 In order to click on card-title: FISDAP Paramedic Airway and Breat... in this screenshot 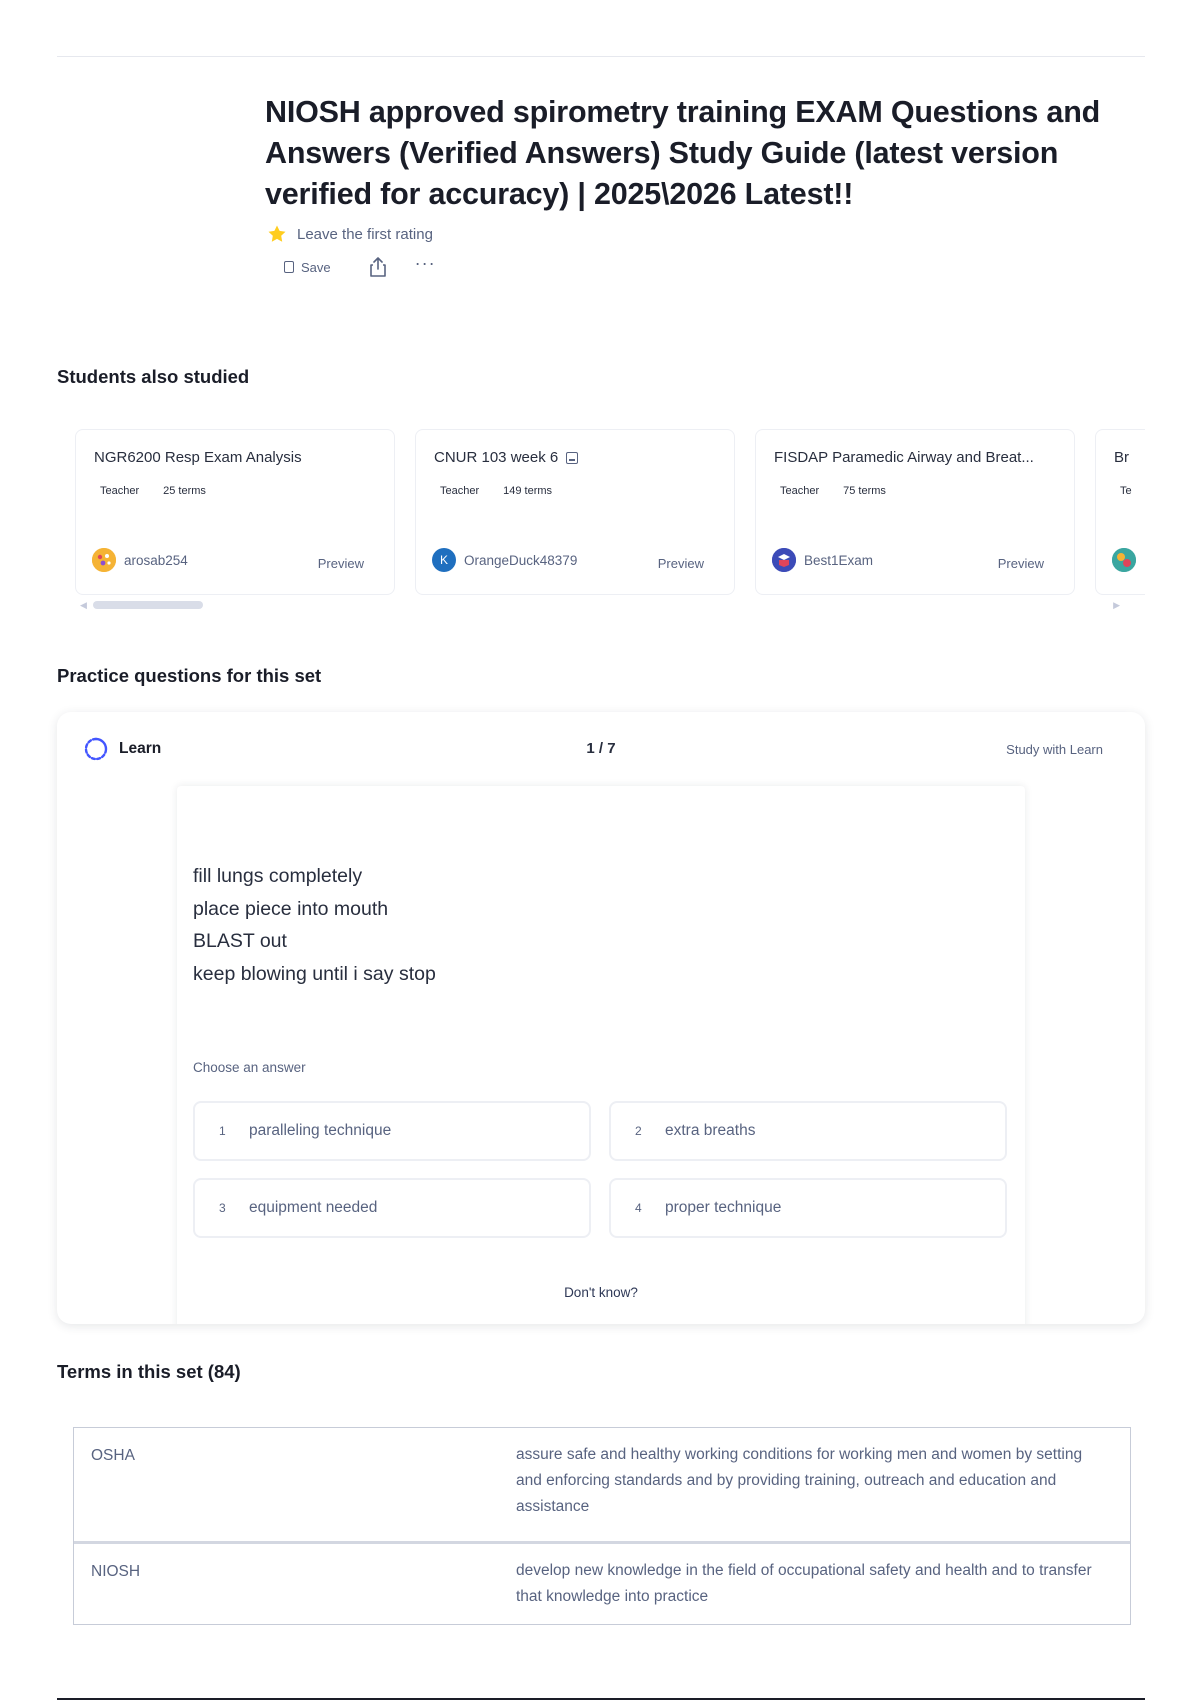, I will do `click(904, 457)`.